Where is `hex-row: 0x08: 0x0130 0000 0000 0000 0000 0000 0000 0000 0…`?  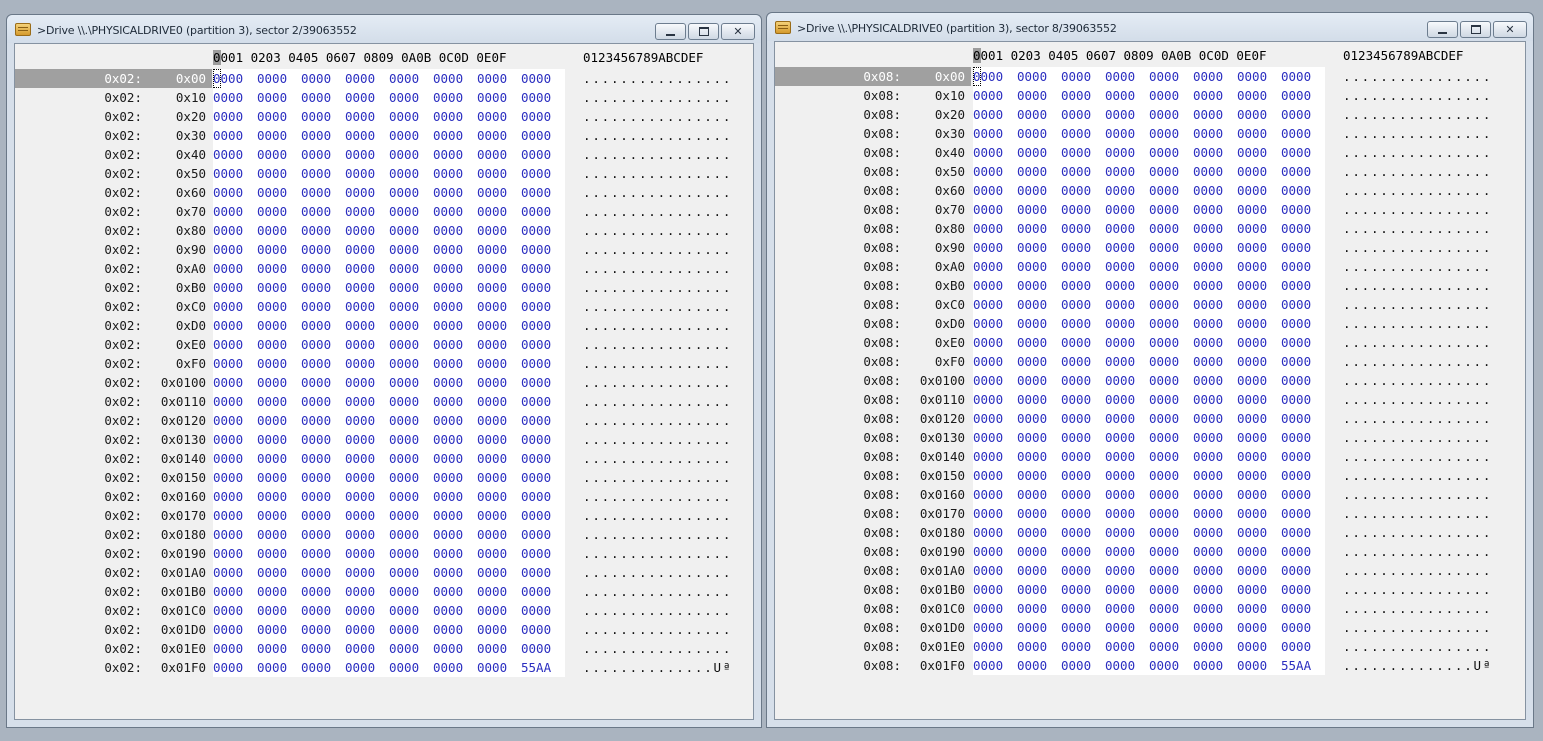
hex-row: 0x08: 0x0130 0000 0000 0000 0000 0000 0000 0000 0… is located at coordinates (1150, 437).